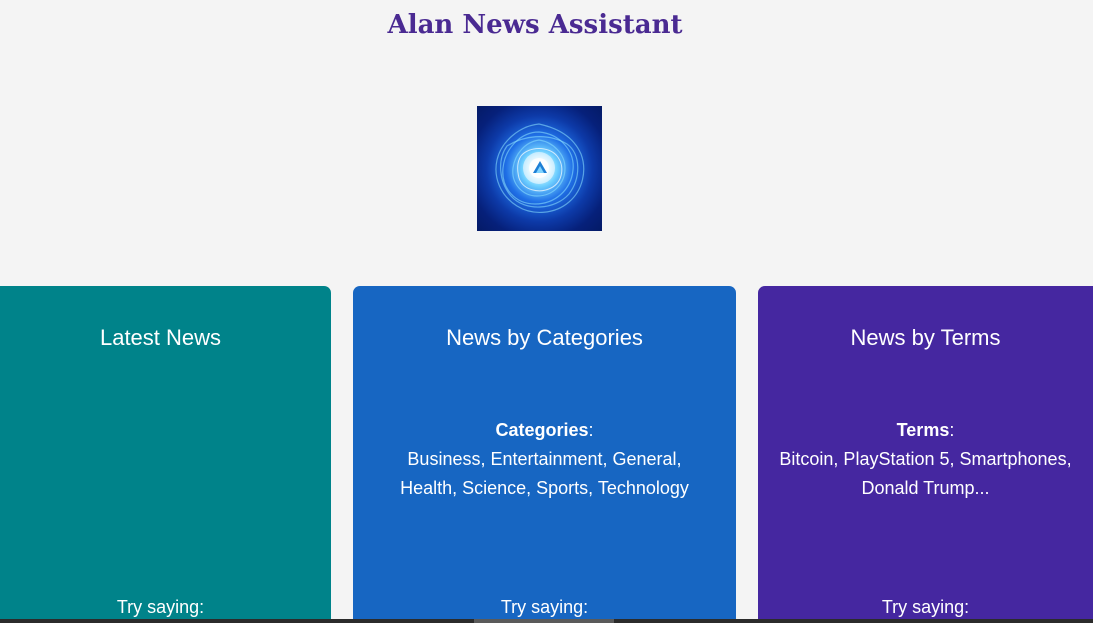 The image size is (1093, 623). Describe the element at coordinates (160, 337) in the screenshot. I see `card-title: Latest News` at that location.